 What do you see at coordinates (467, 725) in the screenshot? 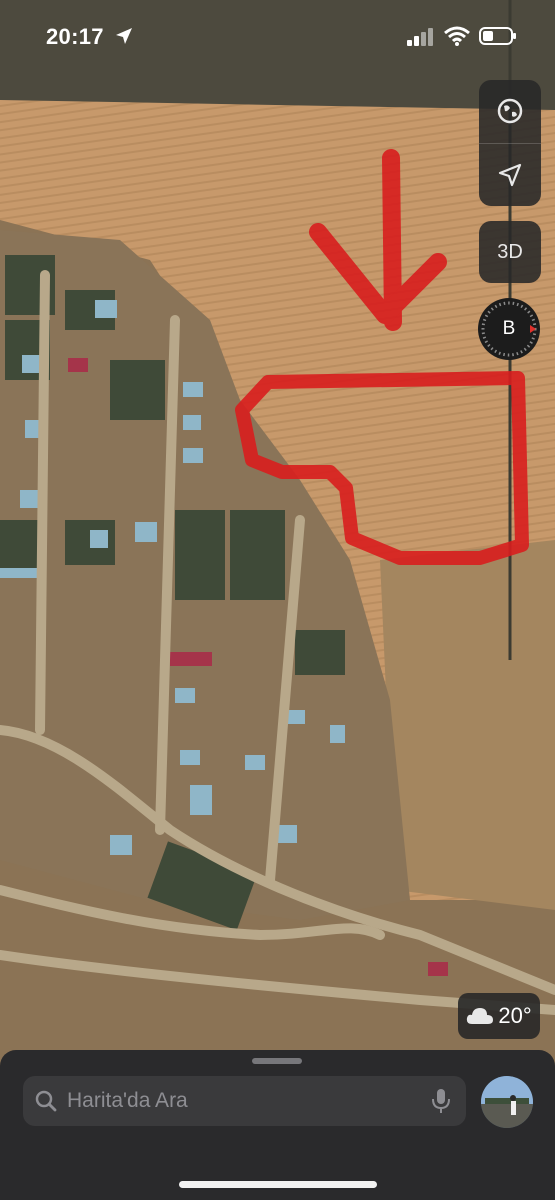
I see `lower-field` at bounding box center [467, 725].